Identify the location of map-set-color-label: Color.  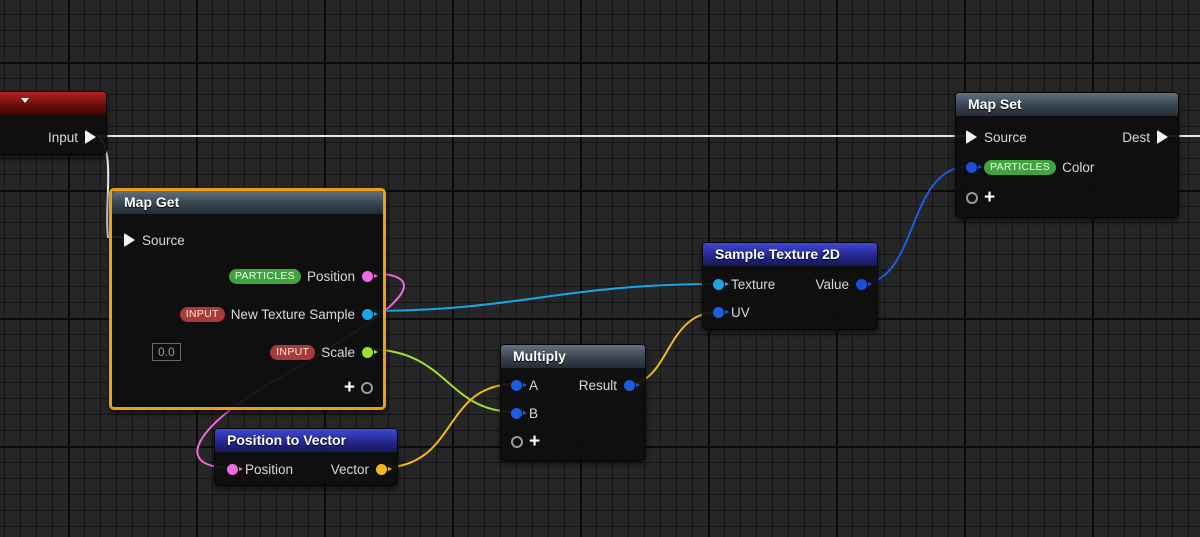
(1078, 167).